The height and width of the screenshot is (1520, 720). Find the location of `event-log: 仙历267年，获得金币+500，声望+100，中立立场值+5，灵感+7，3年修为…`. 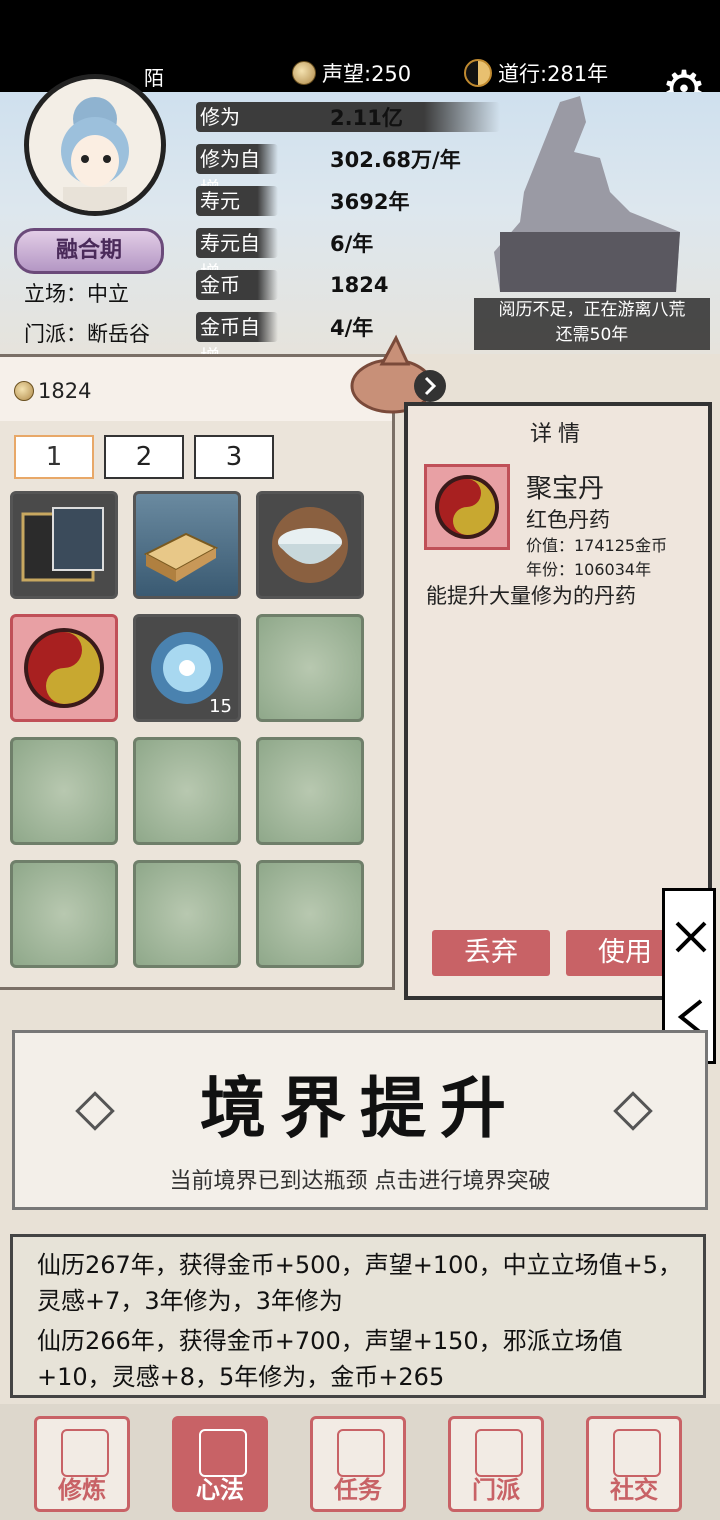

event-log: 仙历267年，获得金币+500，声望+100，中立立场值+5，灵感+7，3年修为… is located at coordinates (358, 1316).